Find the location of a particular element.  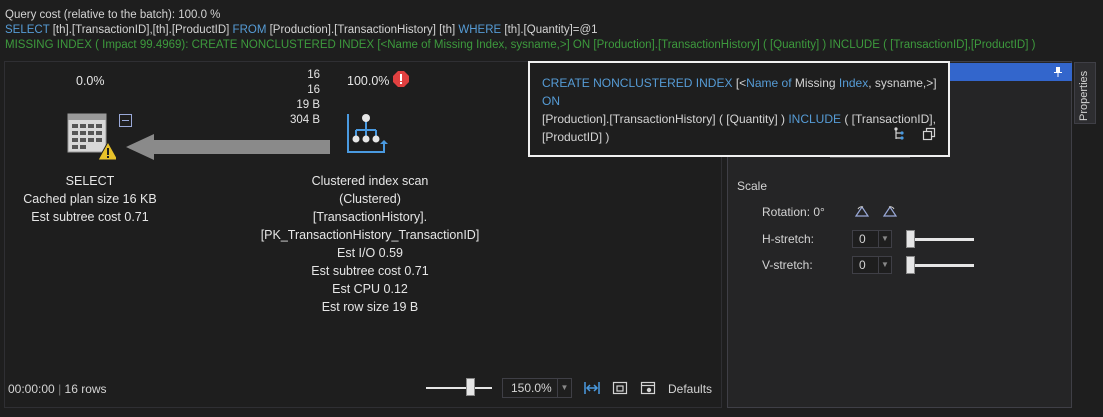

select-plan-size: Cached plan size 16 KB is located at coordinates (90, 199).